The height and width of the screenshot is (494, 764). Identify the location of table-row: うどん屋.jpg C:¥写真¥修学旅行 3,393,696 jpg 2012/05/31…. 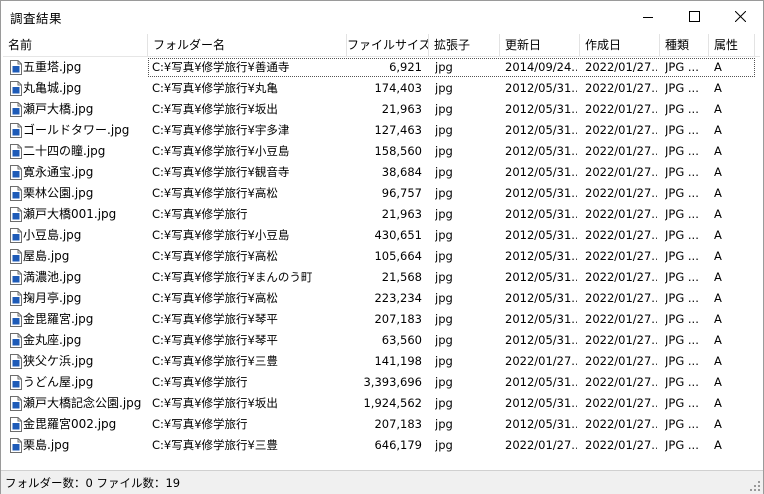
(381, 382).